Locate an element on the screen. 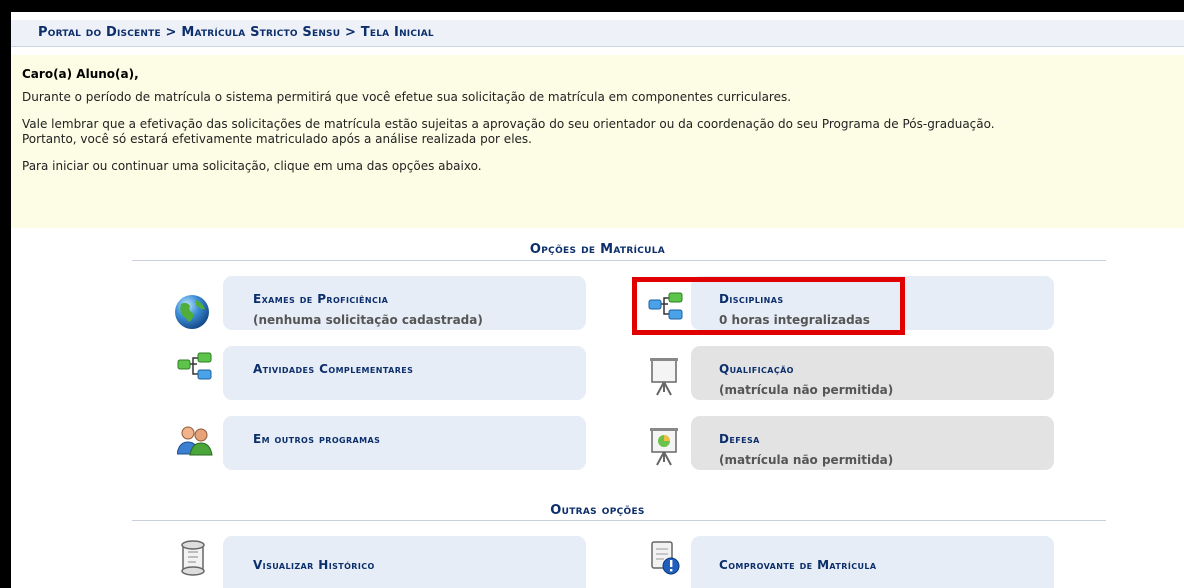 The height and width of the screenshot is (588, 1184). option-sub-defesa: (matrícula não permitida) is located at coordinates (806, 460).